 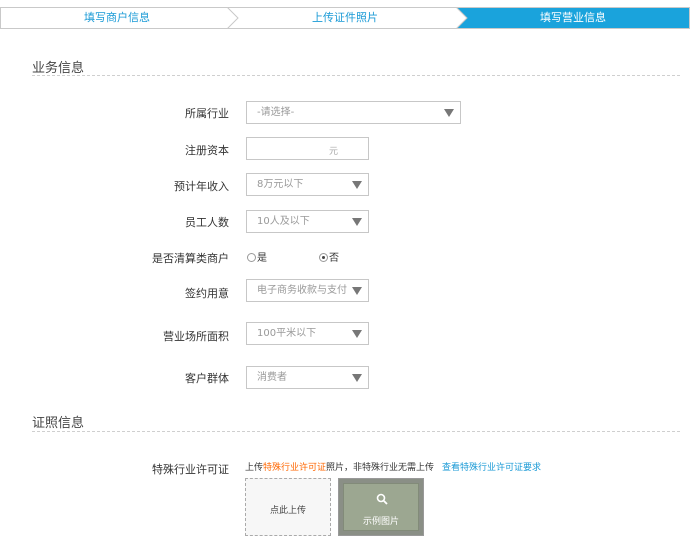 What do you see at coordinates (333, 152) in the screenshot?
I see `capital-unit: 元` at bounding box center [333, 152].